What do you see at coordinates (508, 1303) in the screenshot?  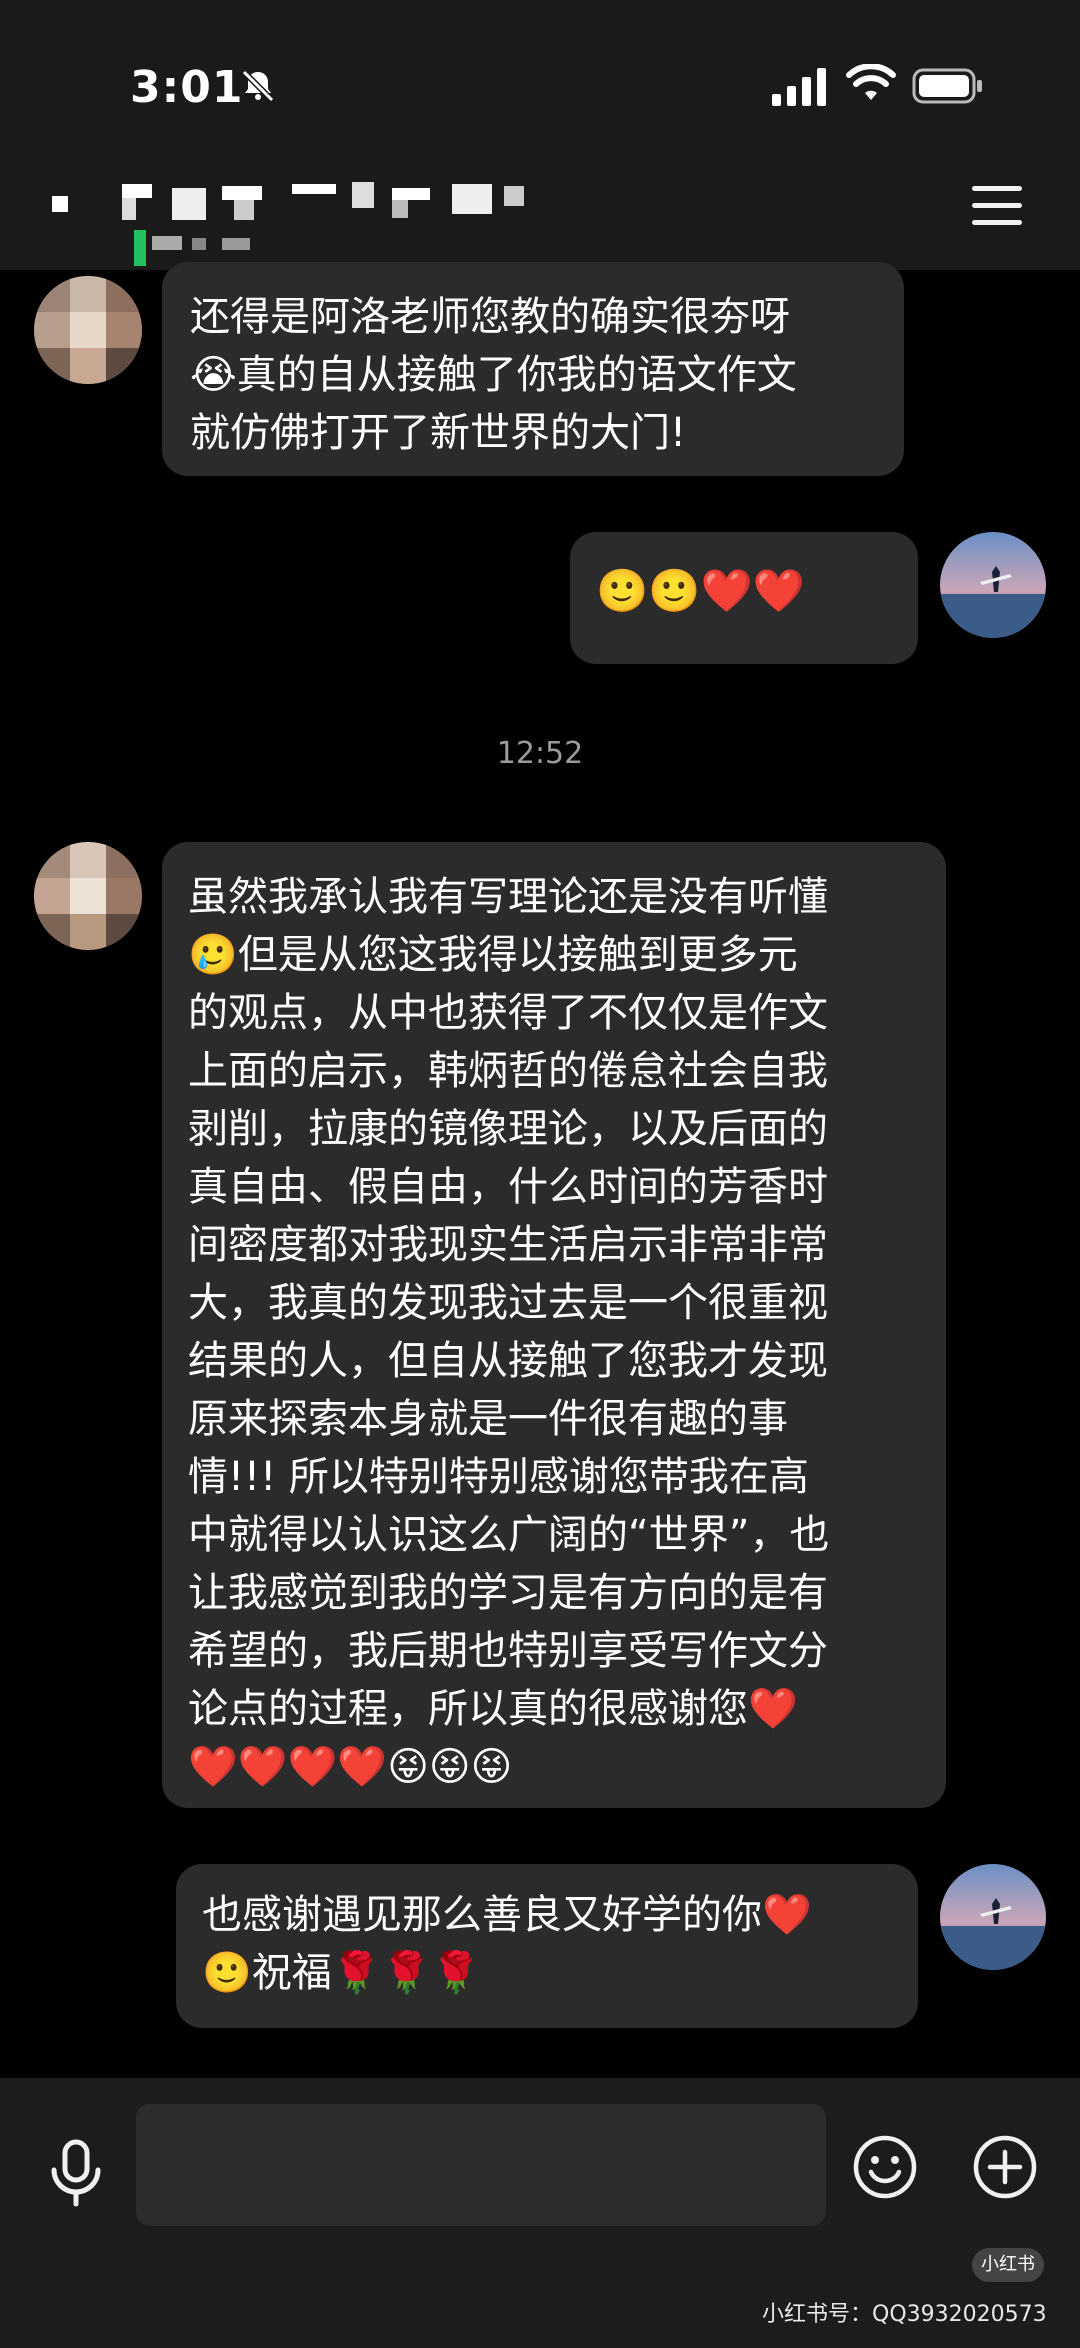 I see `message-line: 大，我真的发现我过去是一个很重视` at bounding box center [508, 1303].